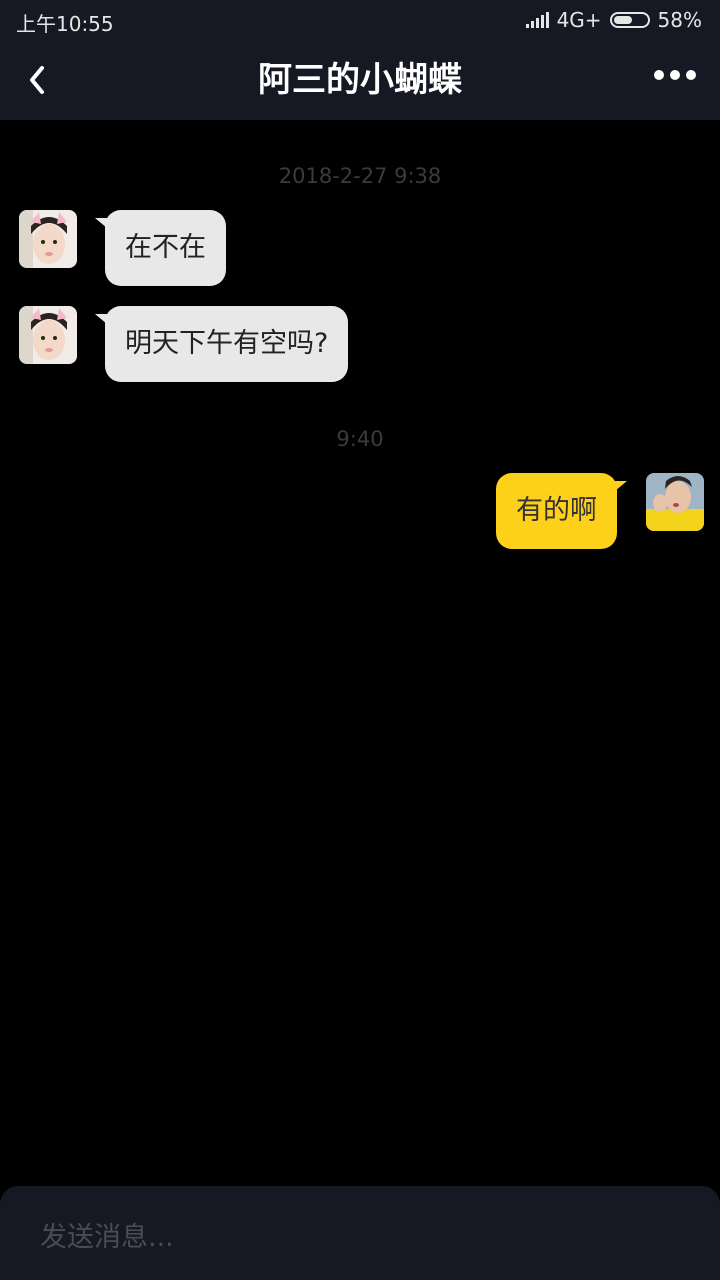  Describe the element at coordinates (160, 248) in the screenshot. I see `message-bubble-incoming: 在不在` at that location.